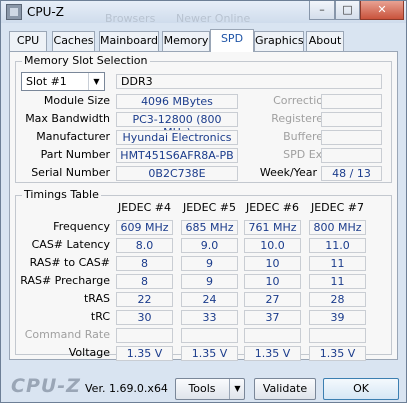 The image size is (407, 403). What do you see at coordinates (46, 81) in the screenshot?
I see `slot-select-value: Slot #1` at bounding box center [46, 81].